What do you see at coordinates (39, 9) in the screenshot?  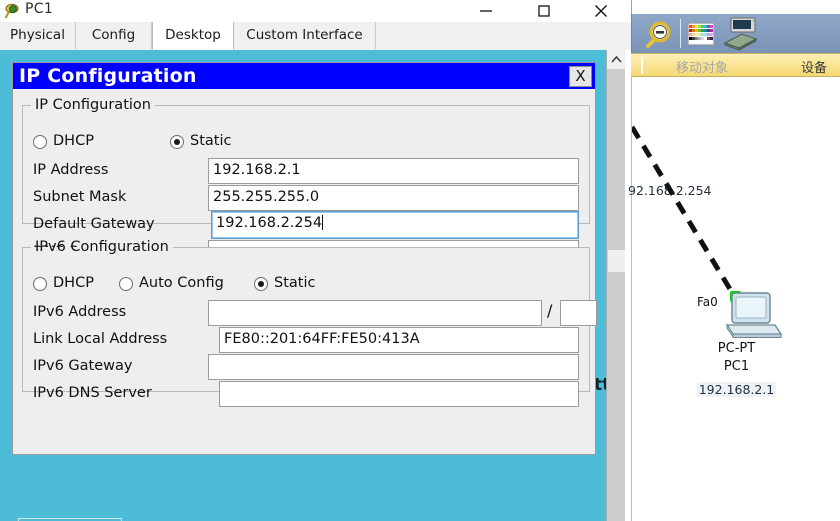 I see `window-title: PC1` at bounding box center [39, 9].